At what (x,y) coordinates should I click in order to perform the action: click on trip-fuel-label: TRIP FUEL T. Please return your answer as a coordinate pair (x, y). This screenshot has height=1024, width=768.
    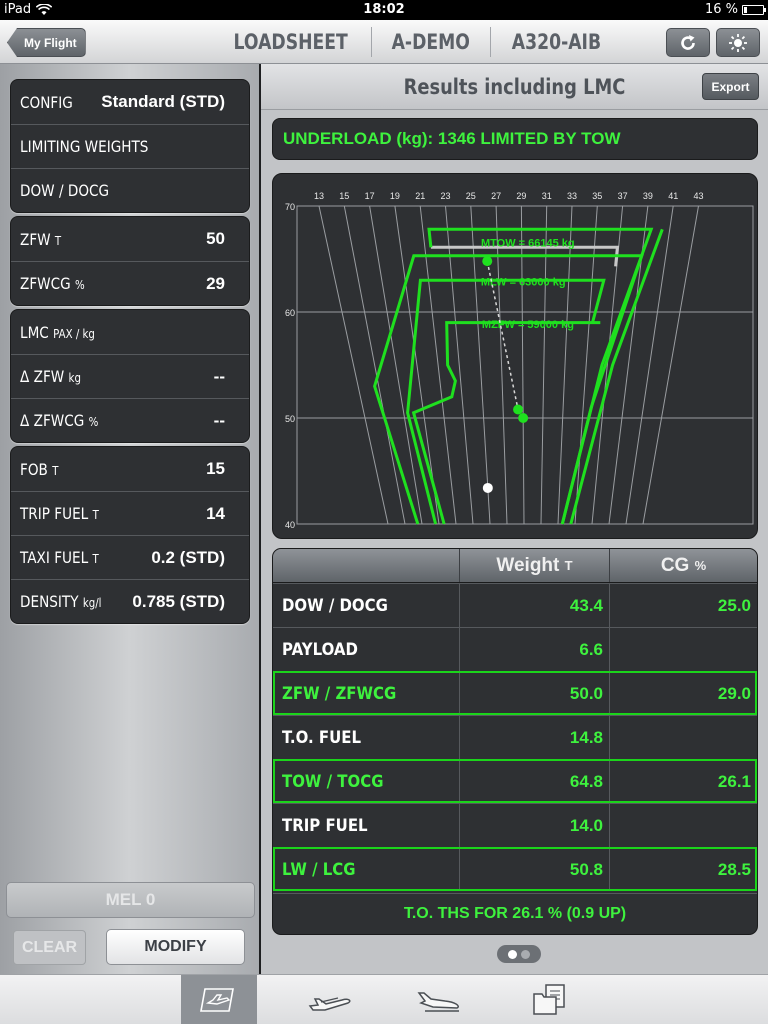
    Looking at the image, I should click on (59, 513).